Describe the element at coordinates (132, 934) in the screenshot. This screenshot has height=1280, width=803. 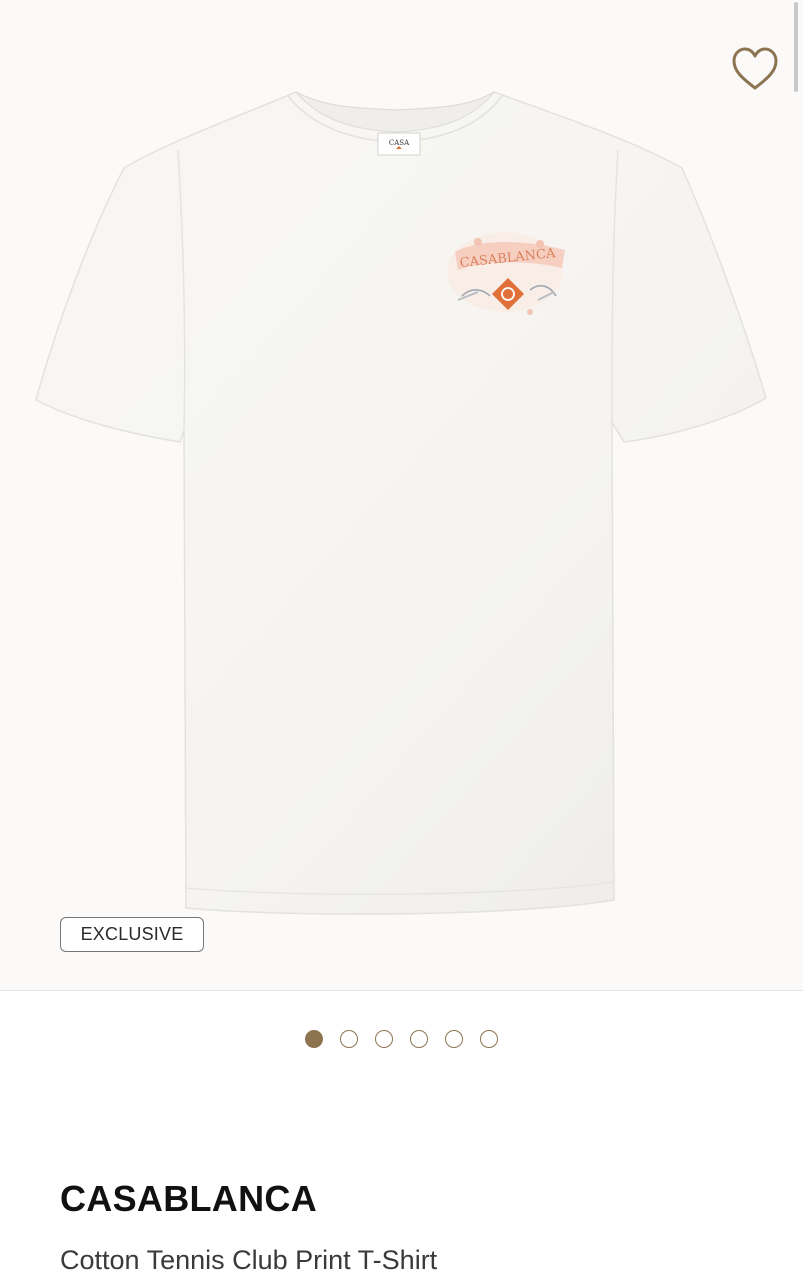
I see `exclusive-badge: EXCLUSIVE` at that location.